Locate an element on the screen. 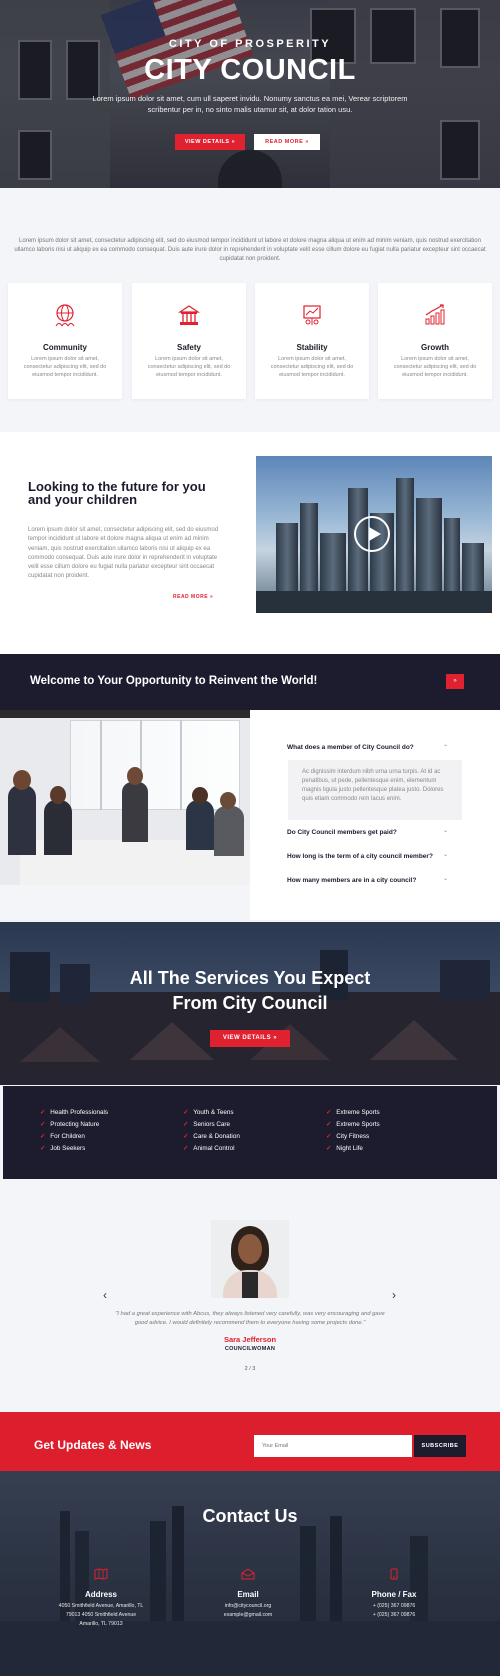 This screenshot has height=1676, width=500. prev-arrow-icon: ‹ is located at coordinates (105, 1295).